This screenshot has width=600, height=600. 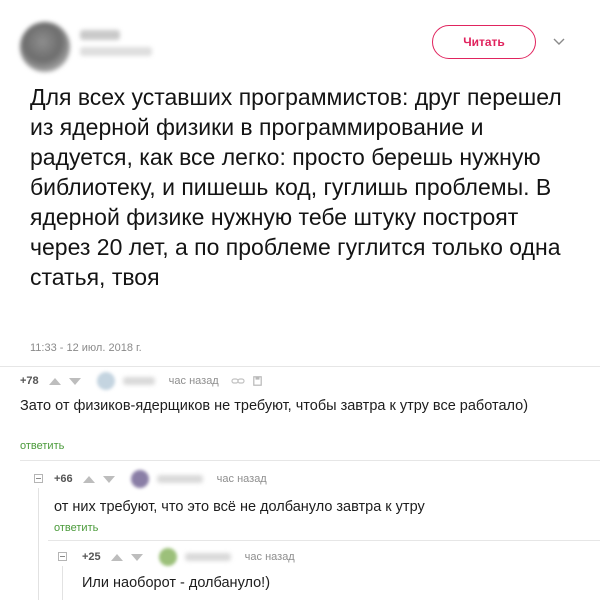 What do you see at coordinates (257, 381) in the screenshot?
I see `save-icon` at bounding box center [257, 381].